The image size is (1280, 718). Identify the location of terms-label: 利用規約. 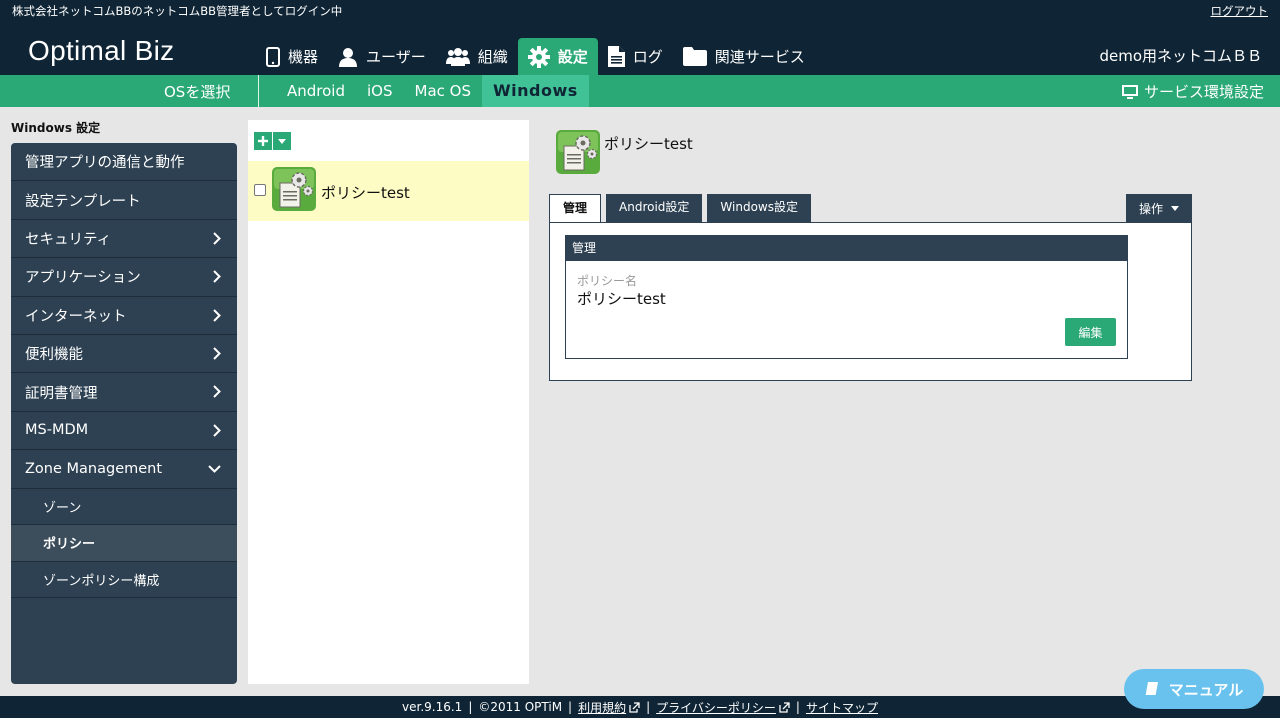
(602, 707).